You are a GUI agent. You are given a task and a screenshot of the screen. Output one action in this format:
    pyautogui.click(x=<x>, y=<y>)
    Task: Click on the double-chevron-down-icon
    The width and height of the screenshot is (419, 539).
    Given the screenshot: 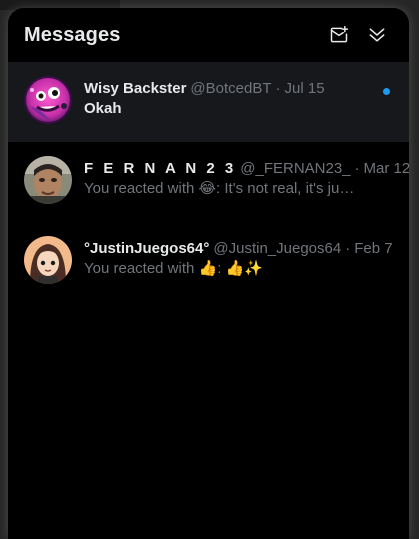 What is the action you would take?
    pyautogui.click(x=377, y=35)
    